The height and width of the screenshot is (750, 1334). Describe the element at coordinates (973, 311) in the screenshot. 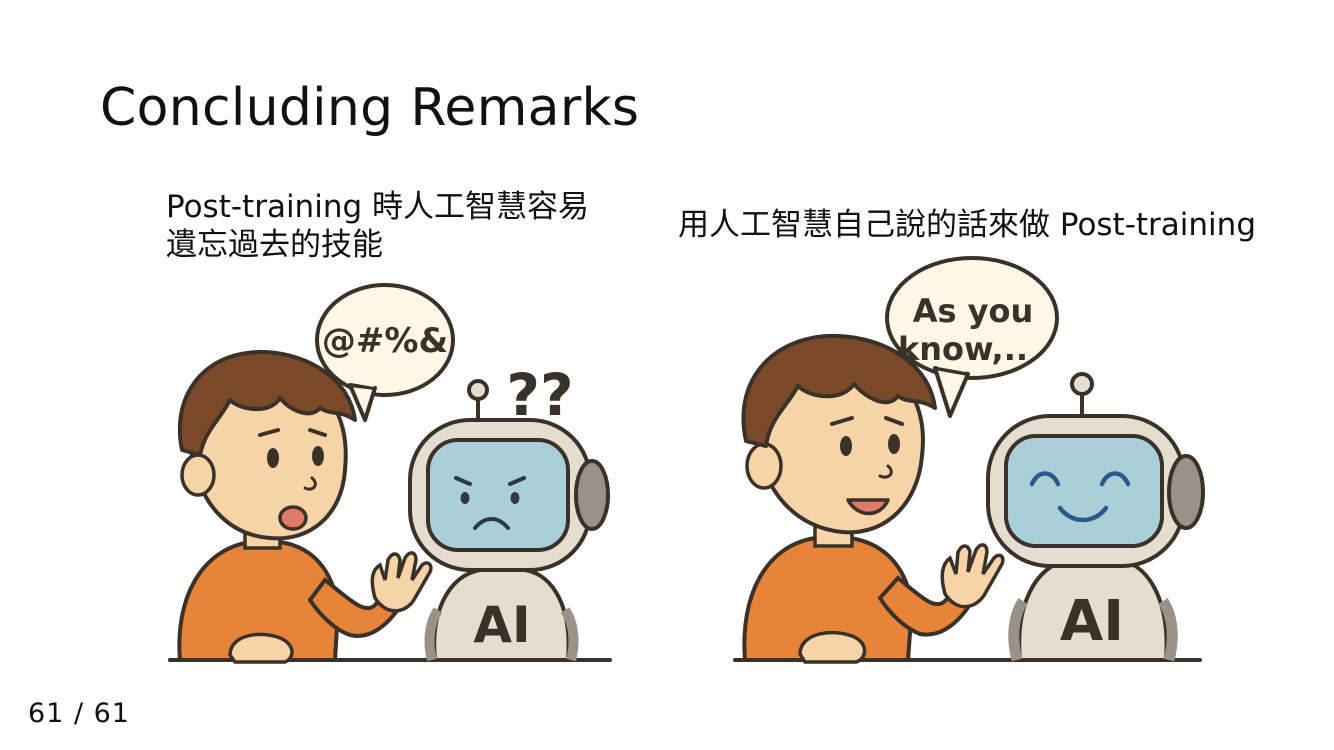

I see `speech-bubble-line1: As you` at that location.